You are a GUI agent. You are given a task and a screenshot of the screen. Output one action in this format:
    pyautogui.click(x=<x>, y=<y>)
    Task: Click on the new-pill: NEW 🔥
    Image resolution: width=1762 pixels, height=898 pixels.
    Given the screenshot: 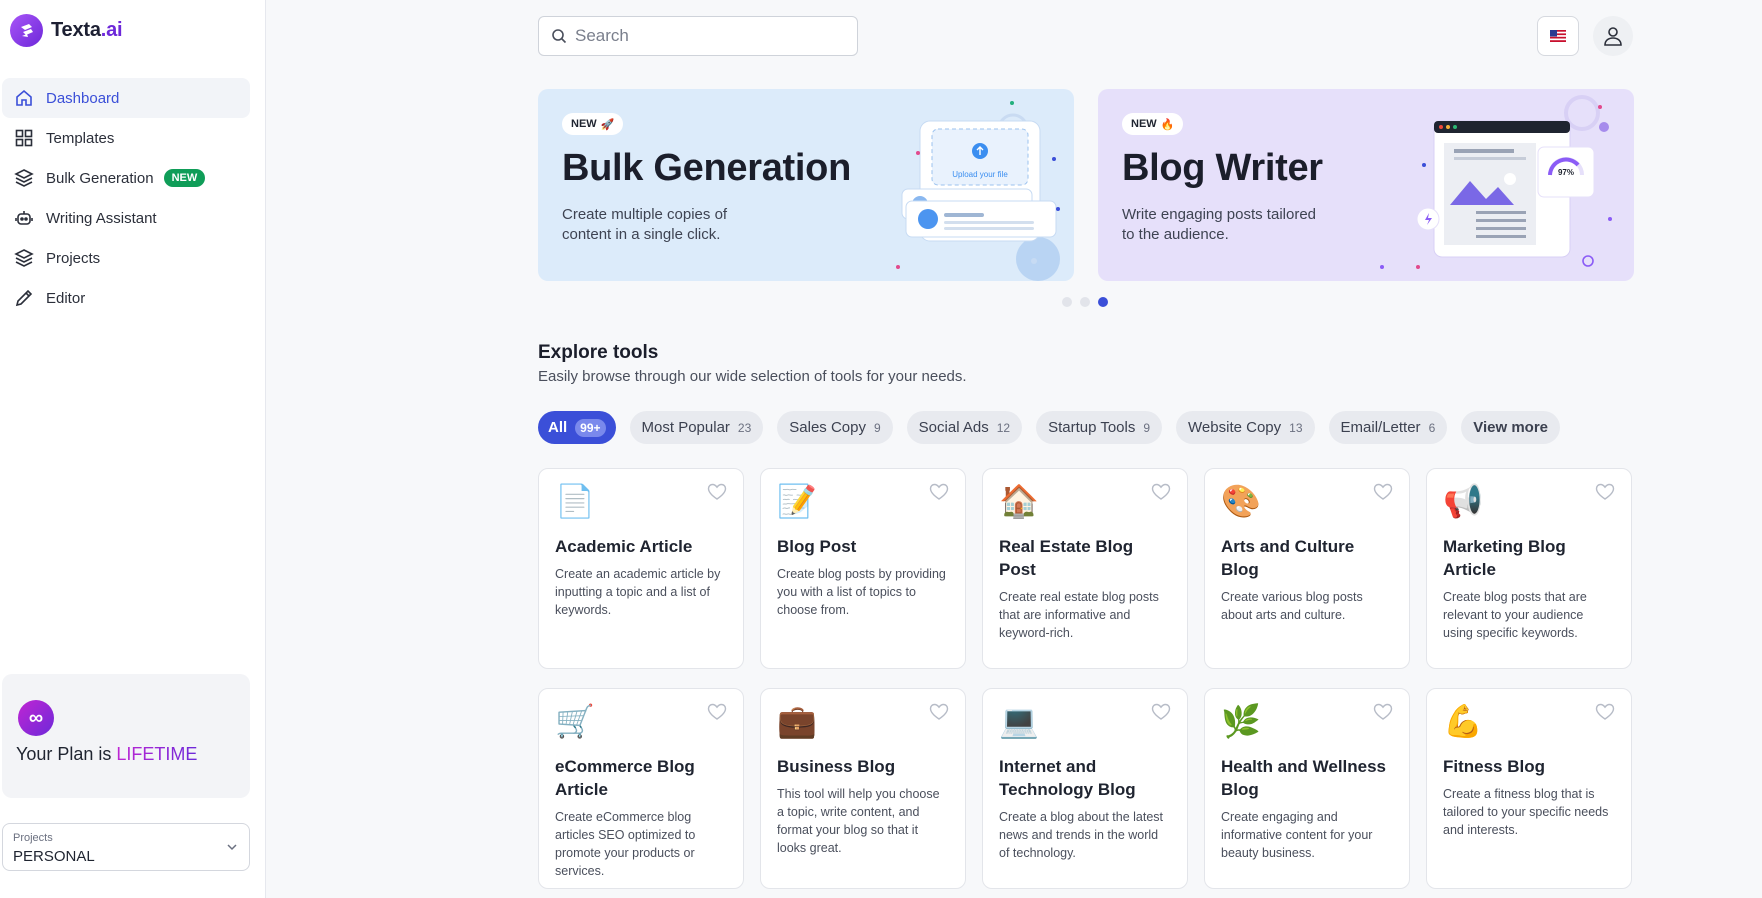 What is the action you would take?
    pyautogui.click(x=1153, y=124)
    